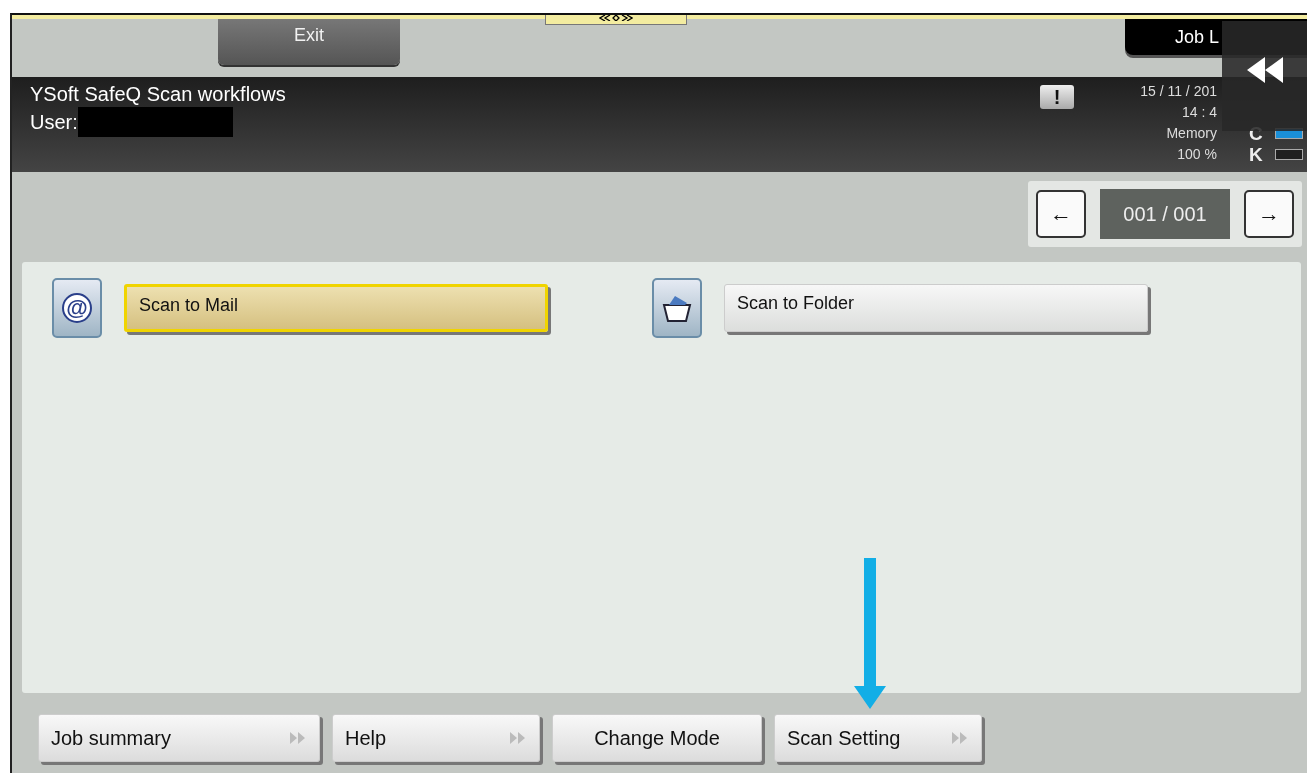 This screenshot has width=1307, height=773. What do you see at coordinates (179, 738) in the screenshot?
I see `bottom-button: Job summary` at bounding box center [179, 738].